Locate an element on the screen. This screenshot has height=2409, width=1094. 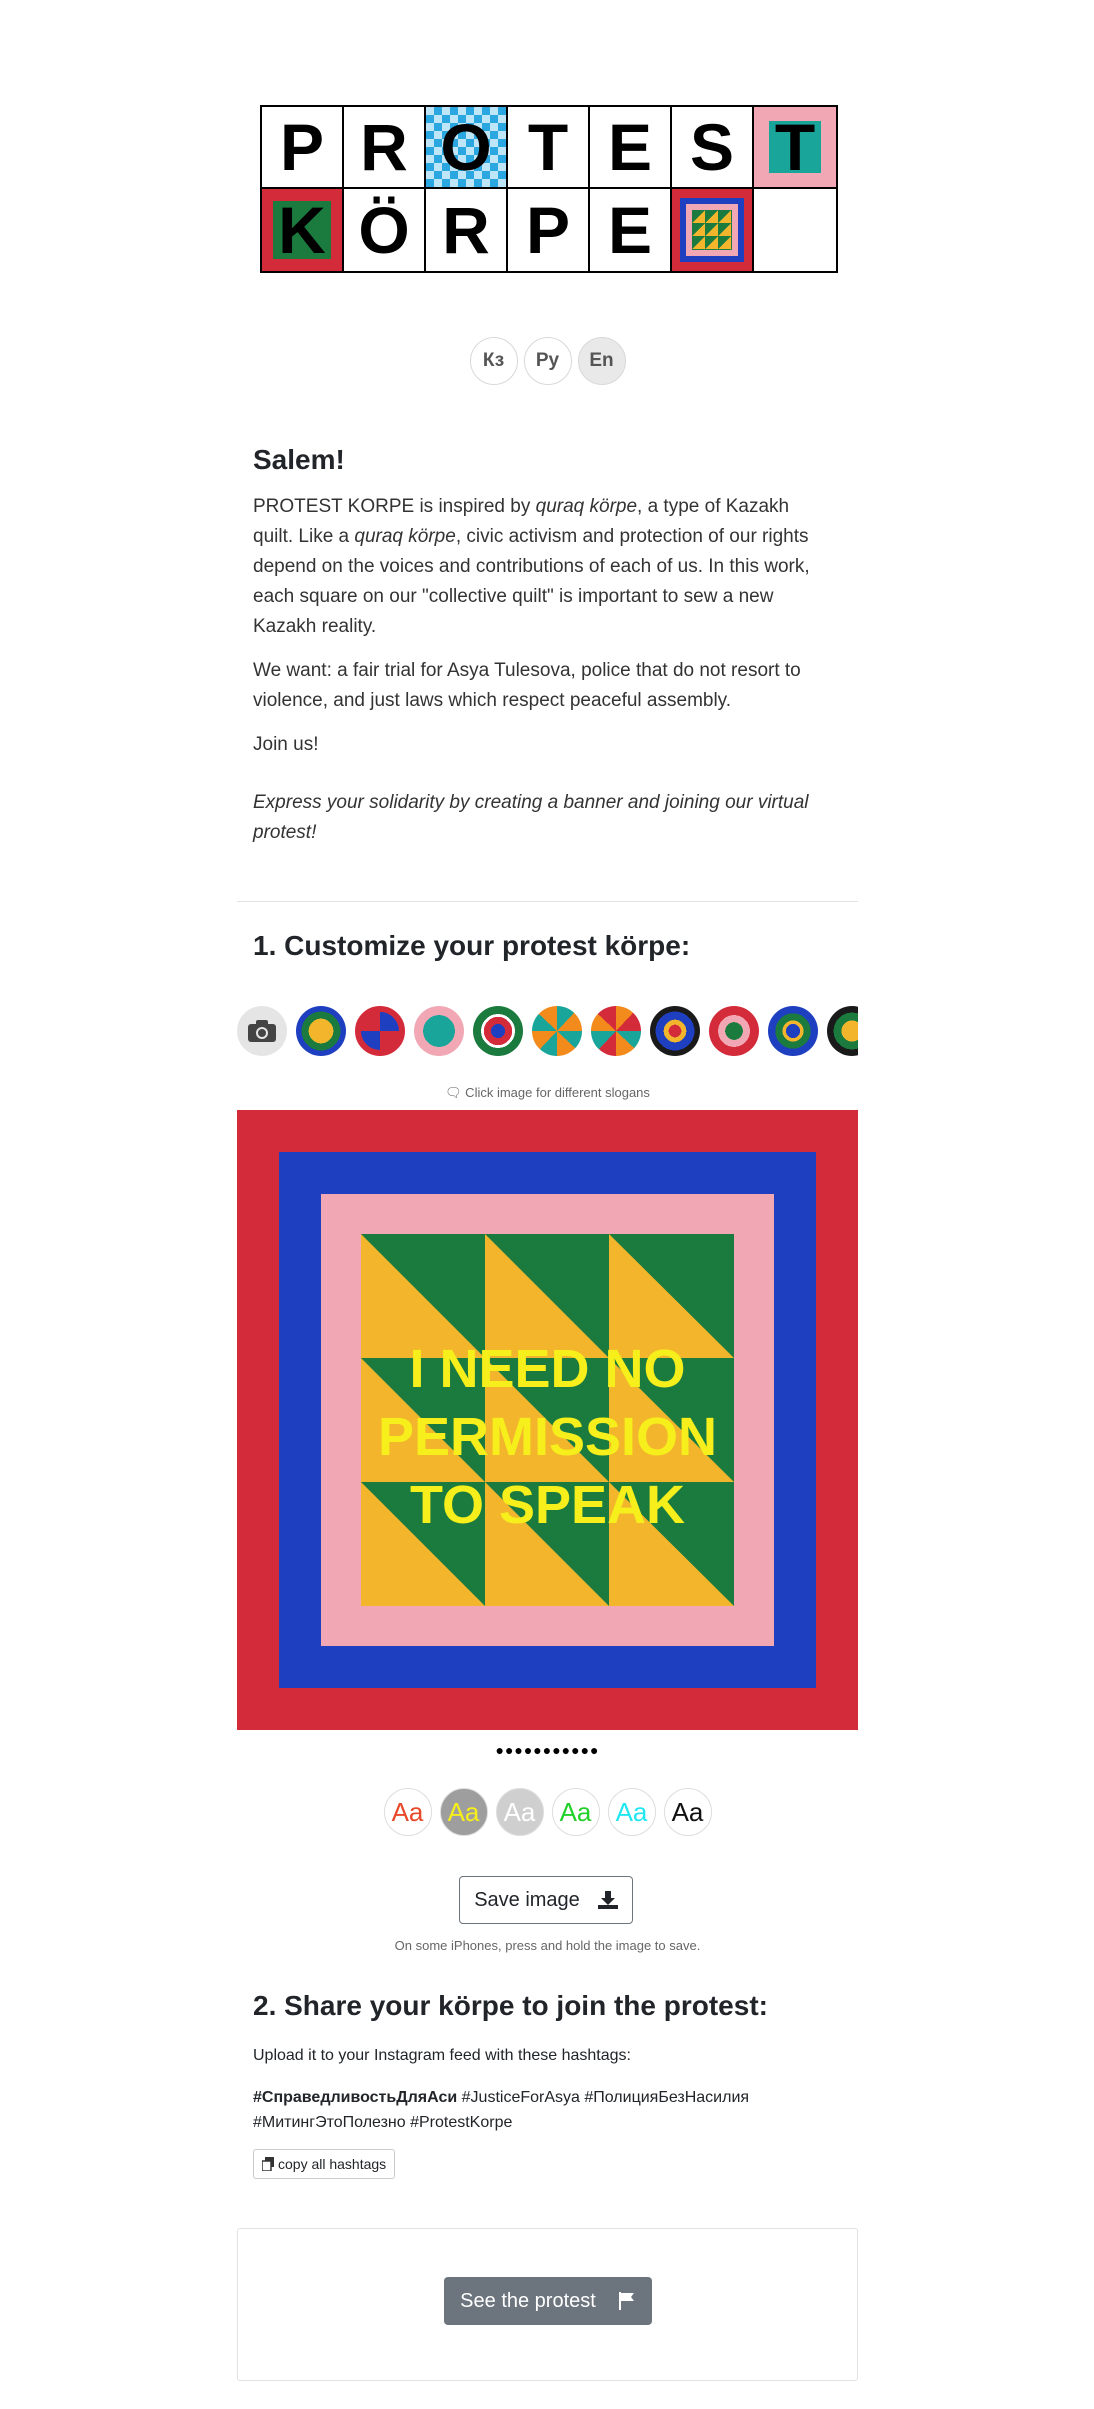
camera-icon is located at coordinates (262, 1031).